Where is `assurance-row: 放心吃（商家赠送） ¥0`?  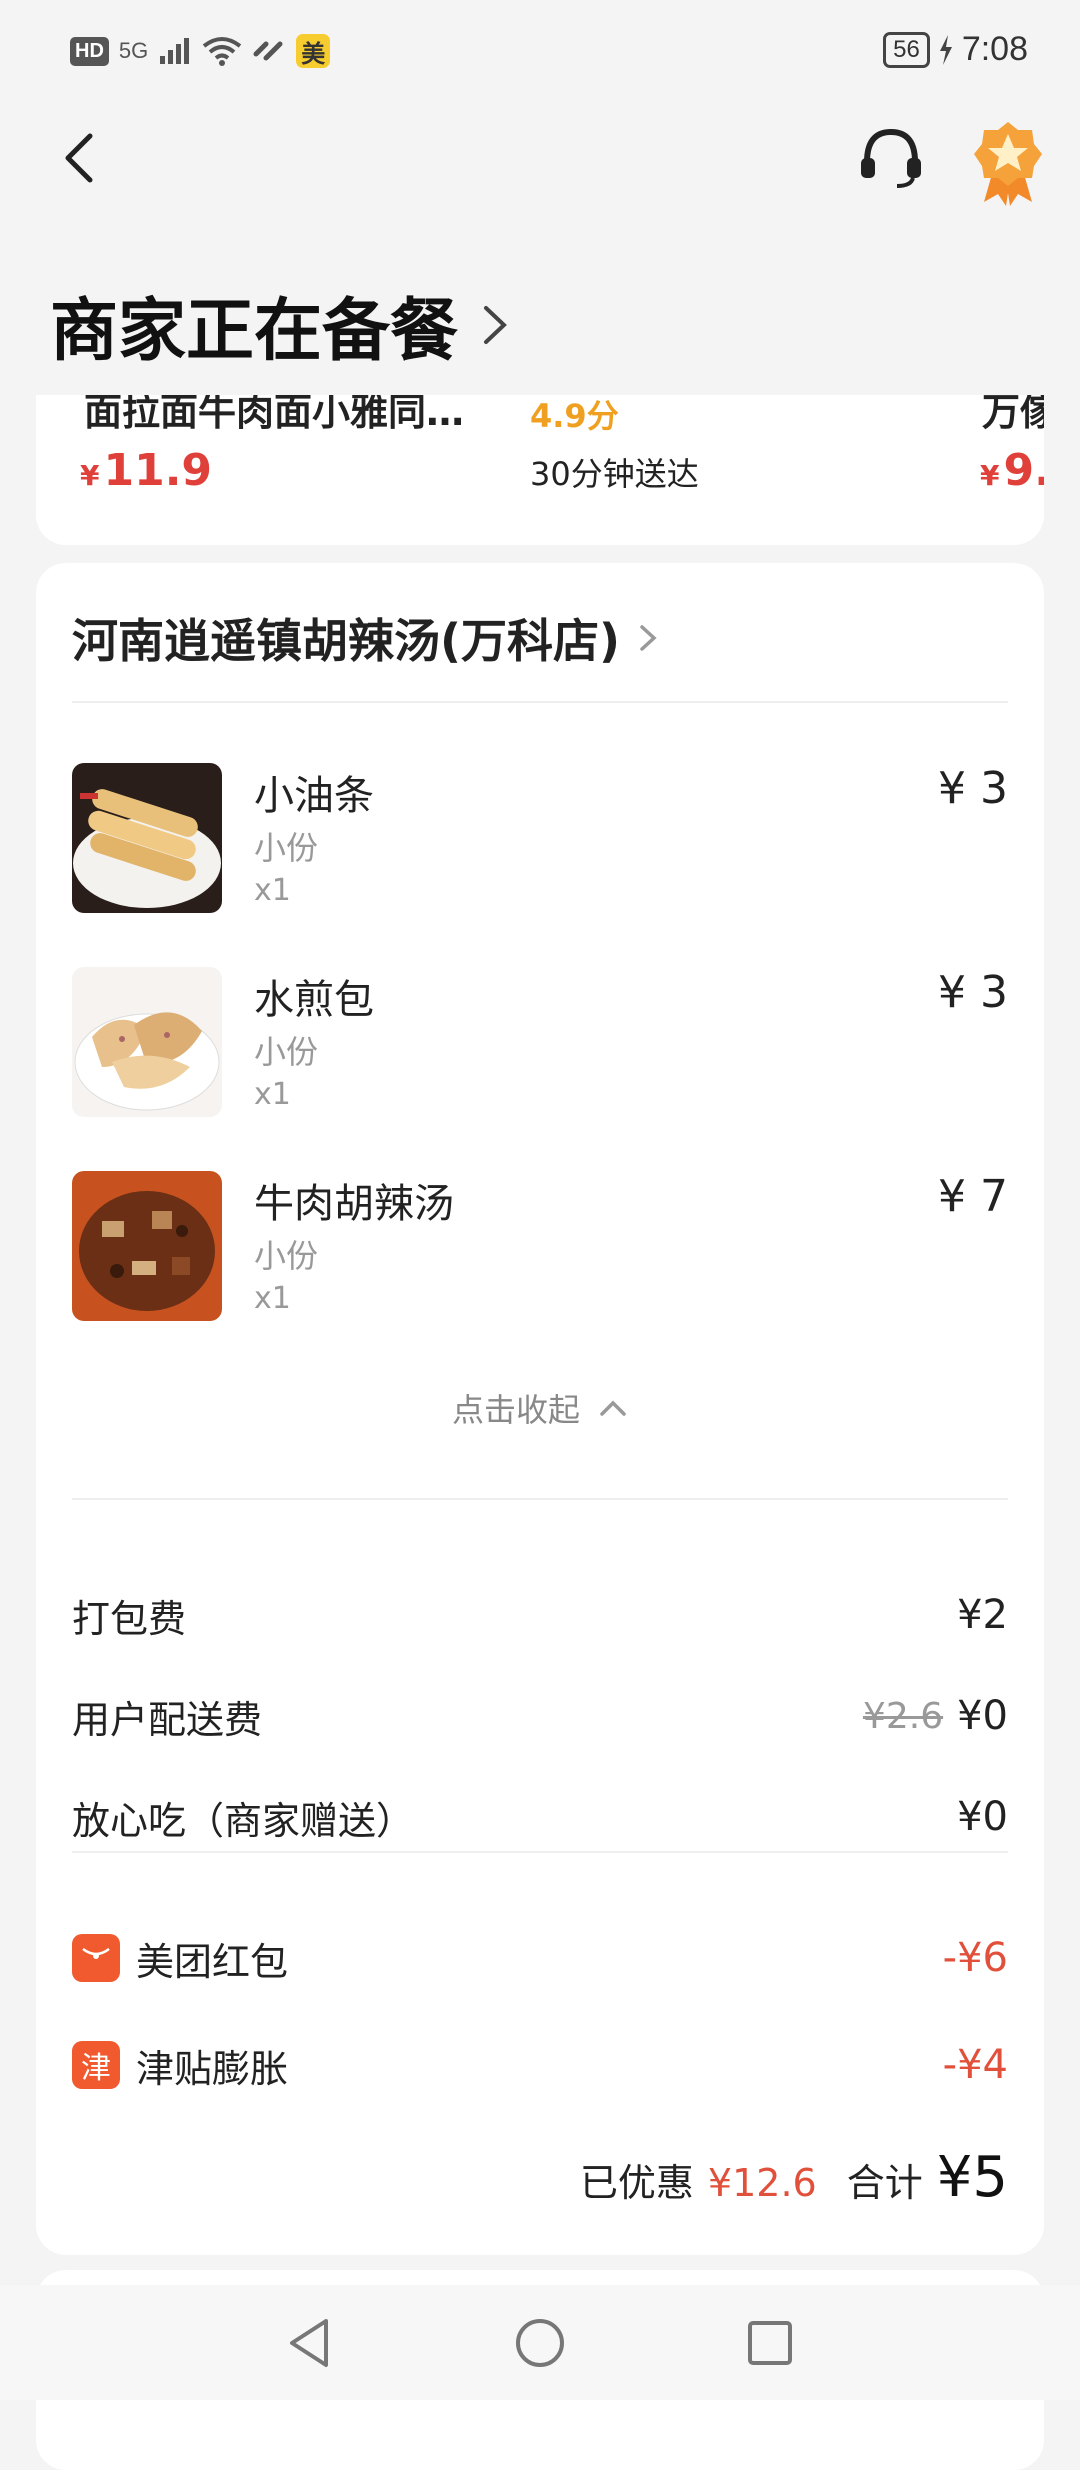 assurance-row: 放心吃（商家赠送） ¥0 is located at coordinates (540, 1817).